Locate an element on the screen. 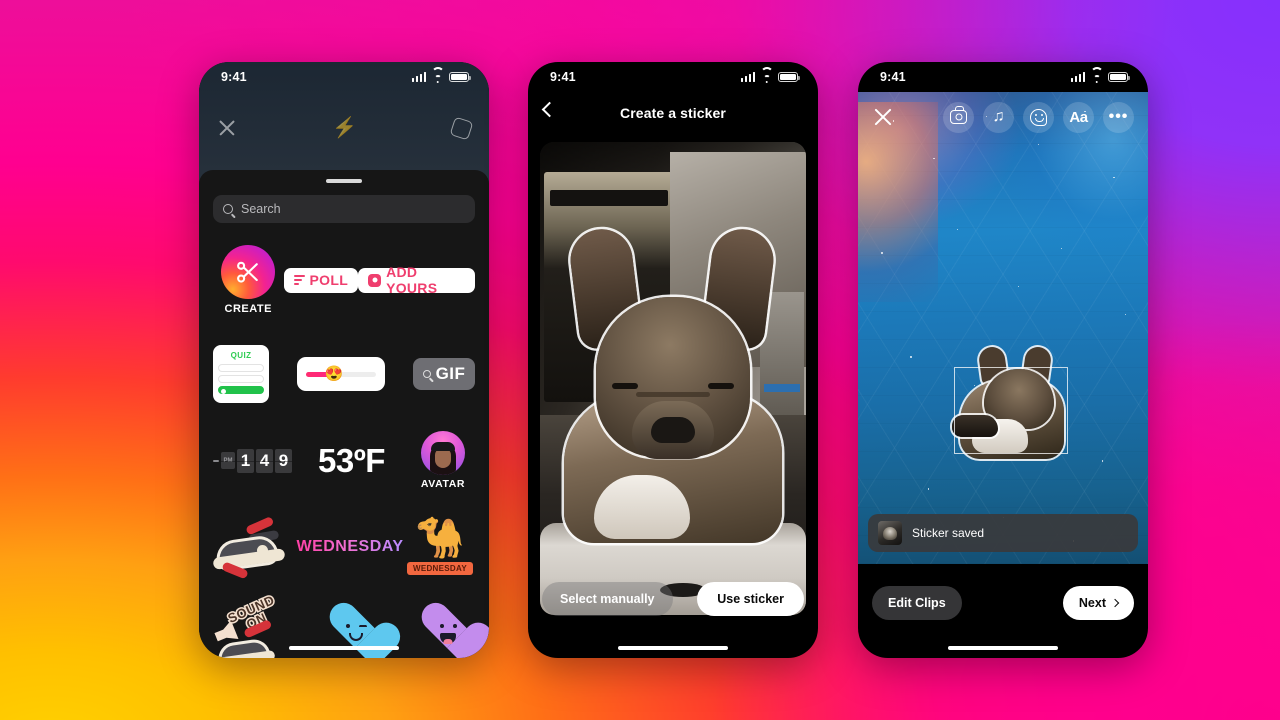 Image resolution: width=1280 pixels, height=720 pixels. sticker-row-1: CREATE POLL ADD YOURS is located at coordinates (344, 280).